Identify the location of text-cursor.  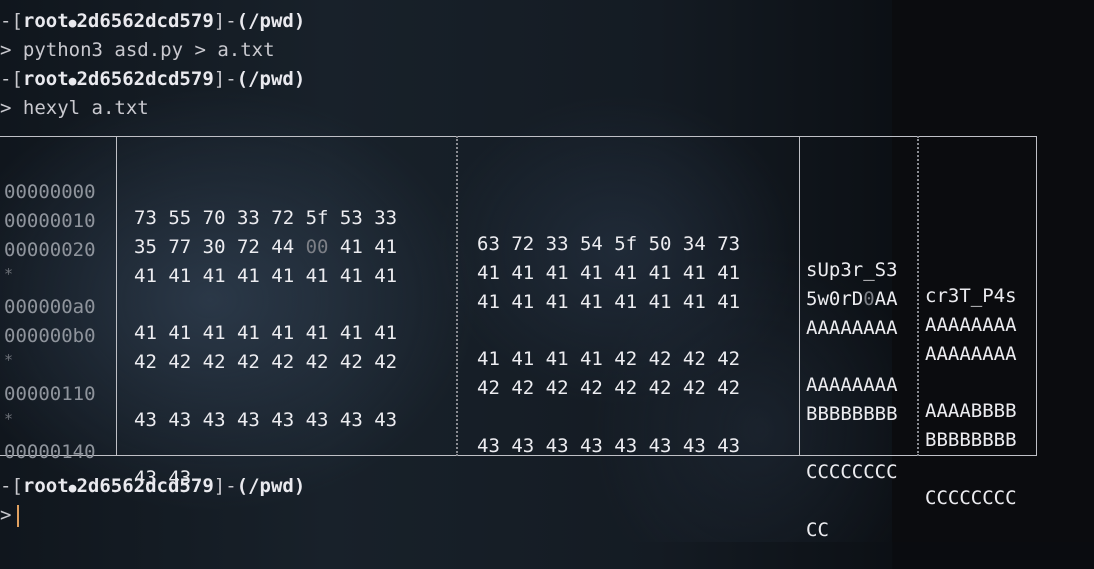
(18, 515).